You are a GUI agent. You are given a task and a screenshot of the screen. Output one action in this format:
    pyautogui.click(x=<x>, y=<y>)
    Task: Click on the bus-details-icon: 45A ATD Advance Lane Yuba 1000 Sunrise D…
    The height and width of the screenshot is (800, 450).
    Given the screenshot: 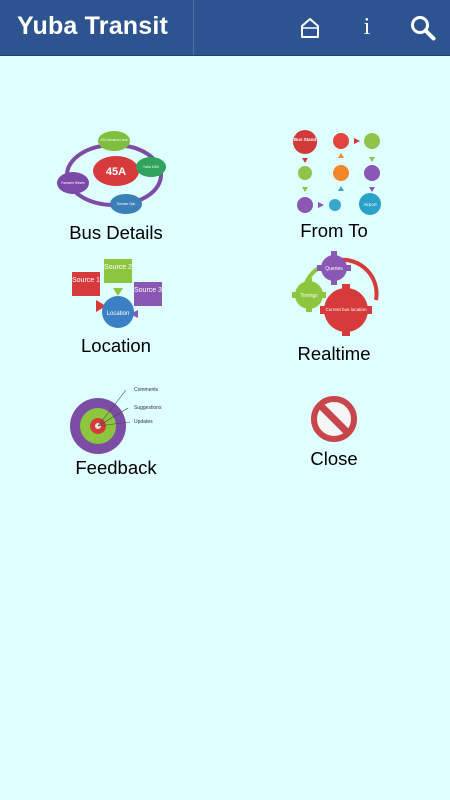 What is the action you would take?
    pyautogui.click(x=111, y=172)
    